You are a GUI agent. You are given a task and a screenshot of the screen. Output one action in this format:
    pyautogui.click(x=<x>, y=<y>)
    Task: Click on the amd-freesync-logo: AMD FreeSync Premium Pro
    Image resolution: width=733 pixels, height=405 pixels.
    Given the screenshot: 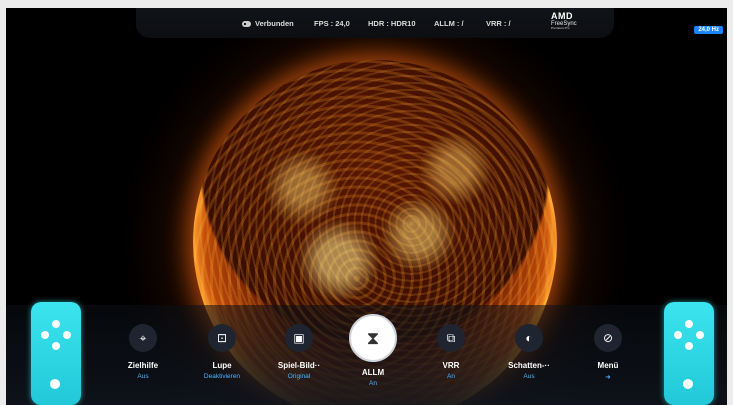 What is the action you would take?
    pyautogui.click(x=564, y=20)
    